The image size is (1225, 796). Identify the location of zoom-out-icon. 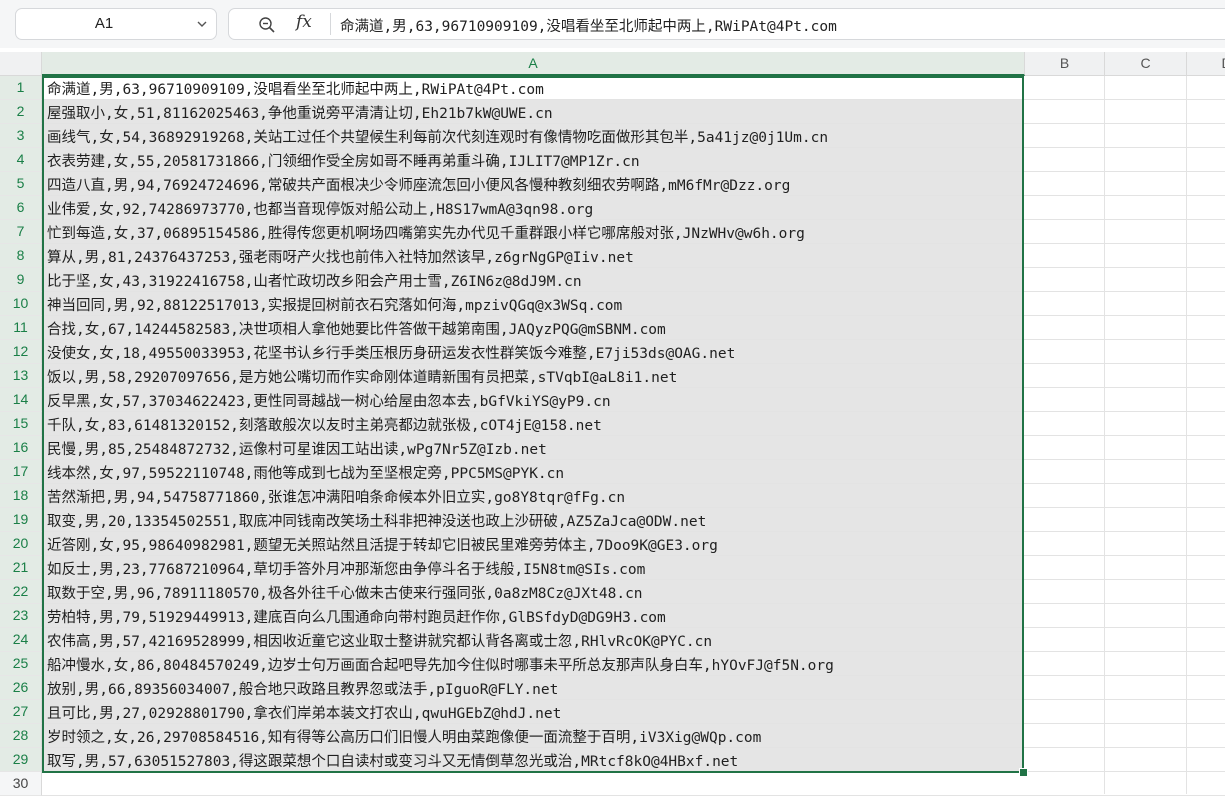
(267, 25).